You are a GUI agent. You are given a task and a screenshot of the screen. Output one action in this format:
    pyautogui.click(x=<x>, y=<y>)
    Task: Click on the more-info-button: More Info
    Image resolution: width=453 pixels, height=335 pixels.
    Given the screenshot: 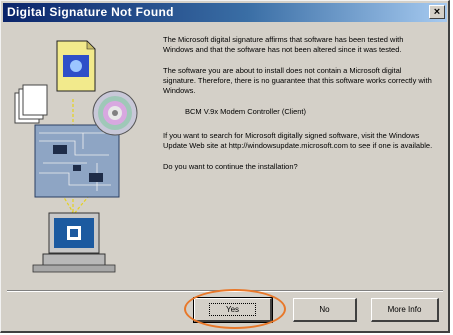 What is the action you would take?
    pyautogui.click(x=405, y=310)
    